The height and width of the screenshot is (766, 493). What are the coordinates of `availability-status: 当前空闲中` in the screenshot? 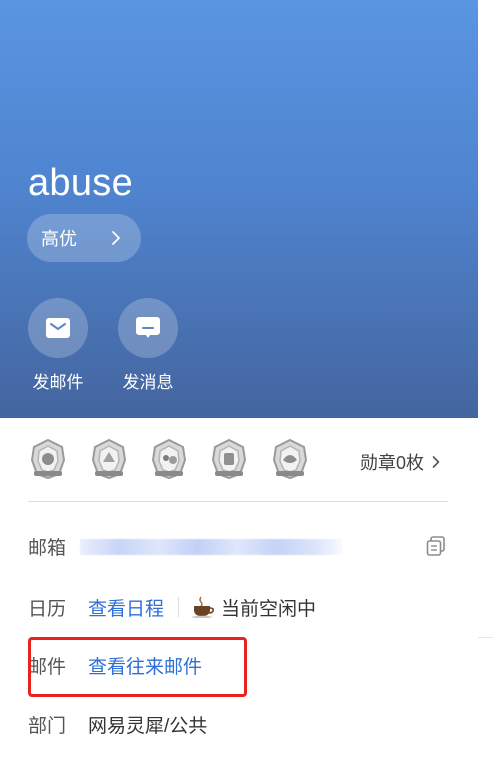 It's located at (269, 609).